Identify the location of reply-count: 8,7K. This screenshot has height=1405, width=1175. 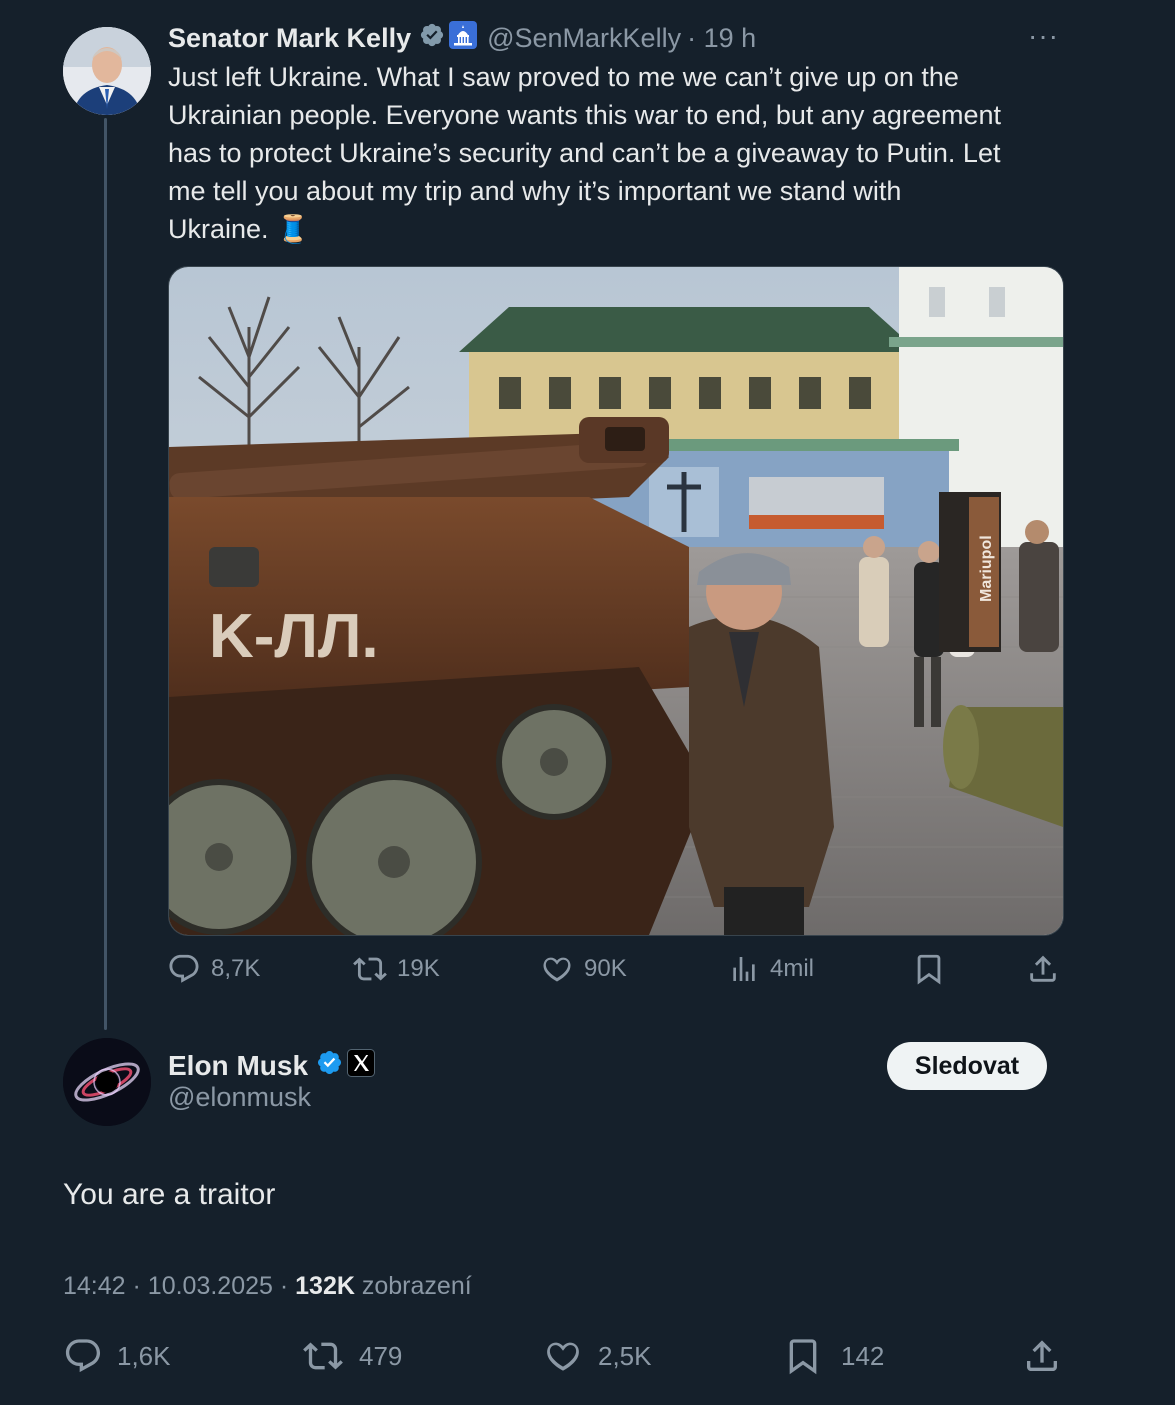
(236, 968).